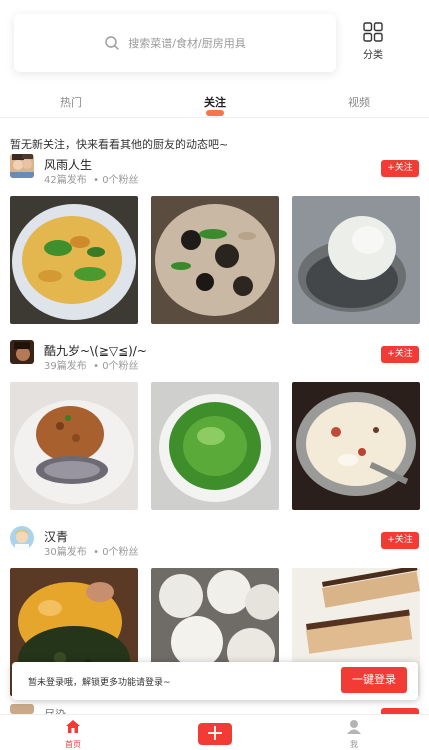 This screenshot has height=750, width=429. What do you see at coordinates (91, 550) in the screenshot?
I see `user-stats: 30篇发布 • 0个粉丝` at bounding box center [91, 550].